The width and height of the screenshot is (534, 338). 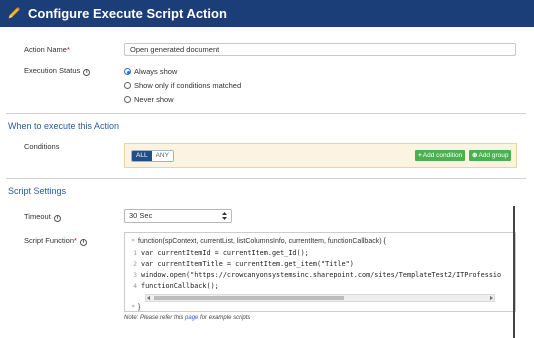 What do you see at coordinates (14, 13) in the screenshot?
I see `pencil-icon` at bounding box center [14, 13].